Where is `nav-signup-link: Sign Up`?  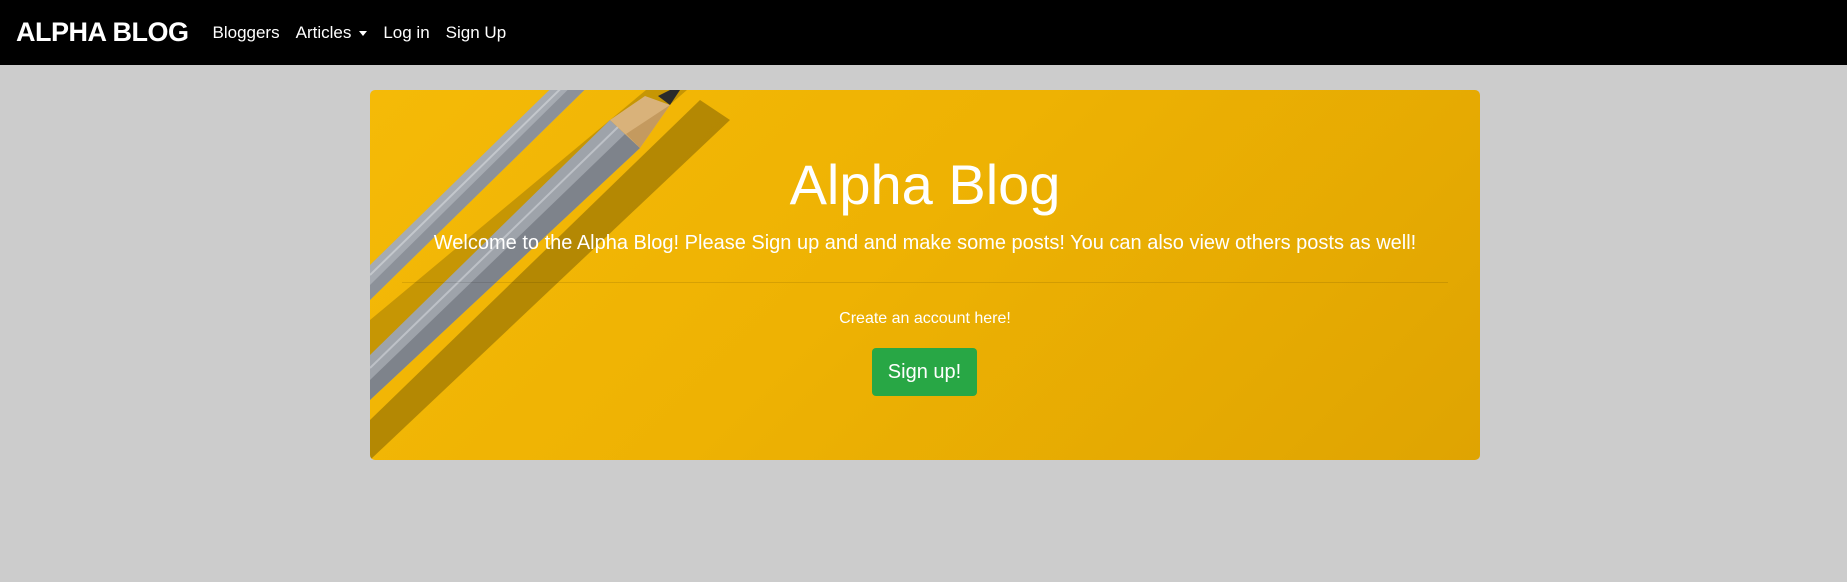
nav-signup-link: Sign Up is located at coordinates (476, 33).